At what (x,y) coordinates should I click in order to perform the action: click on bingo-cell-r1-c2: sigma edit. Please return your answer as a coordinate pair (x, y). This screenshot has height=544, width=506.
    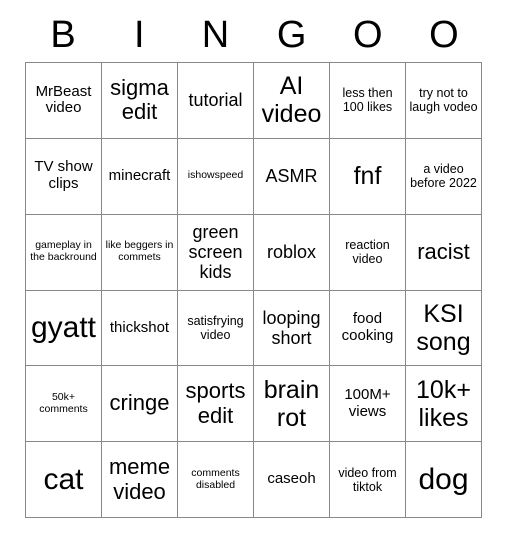
    Looking at the image, I should click on (140, 101).